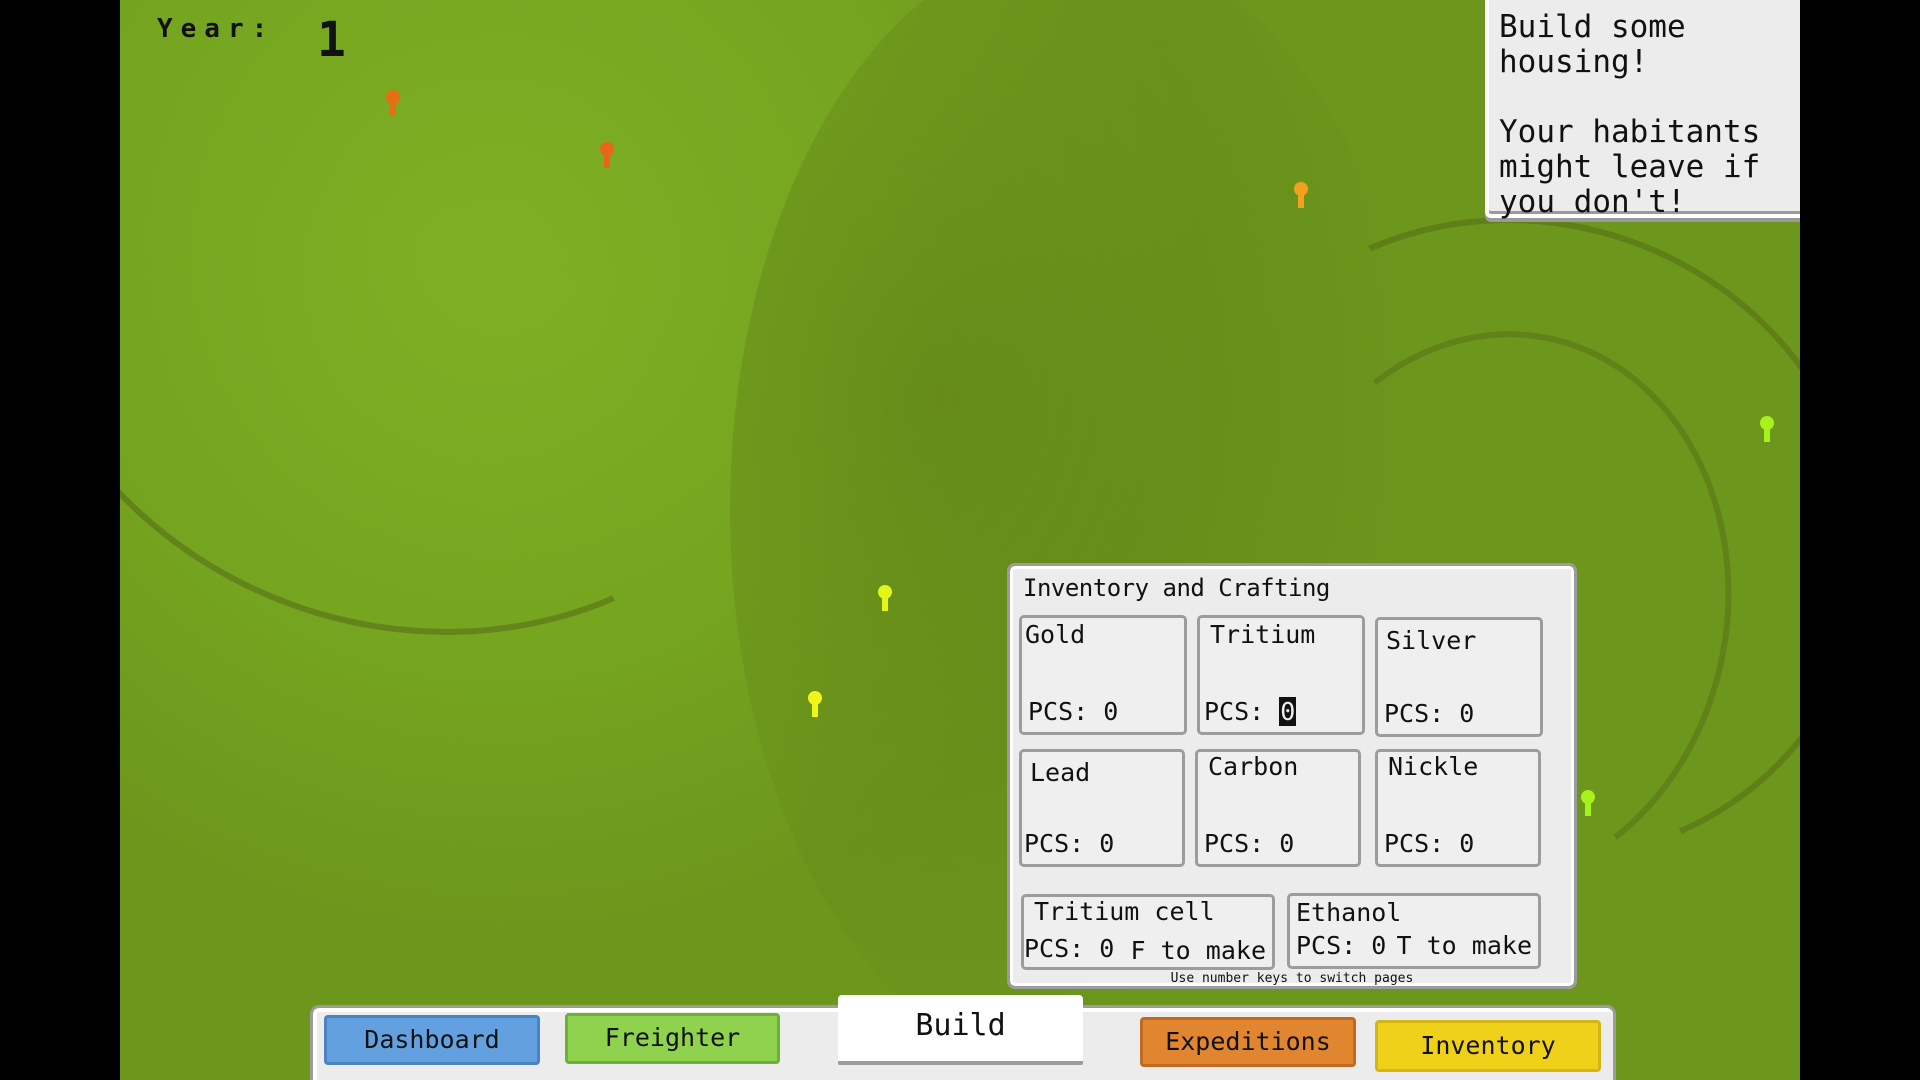 The image size is (1920, 1080). I want to click on resource-cell-nickle: Nickle PCS: 0, so click(1458, 808).